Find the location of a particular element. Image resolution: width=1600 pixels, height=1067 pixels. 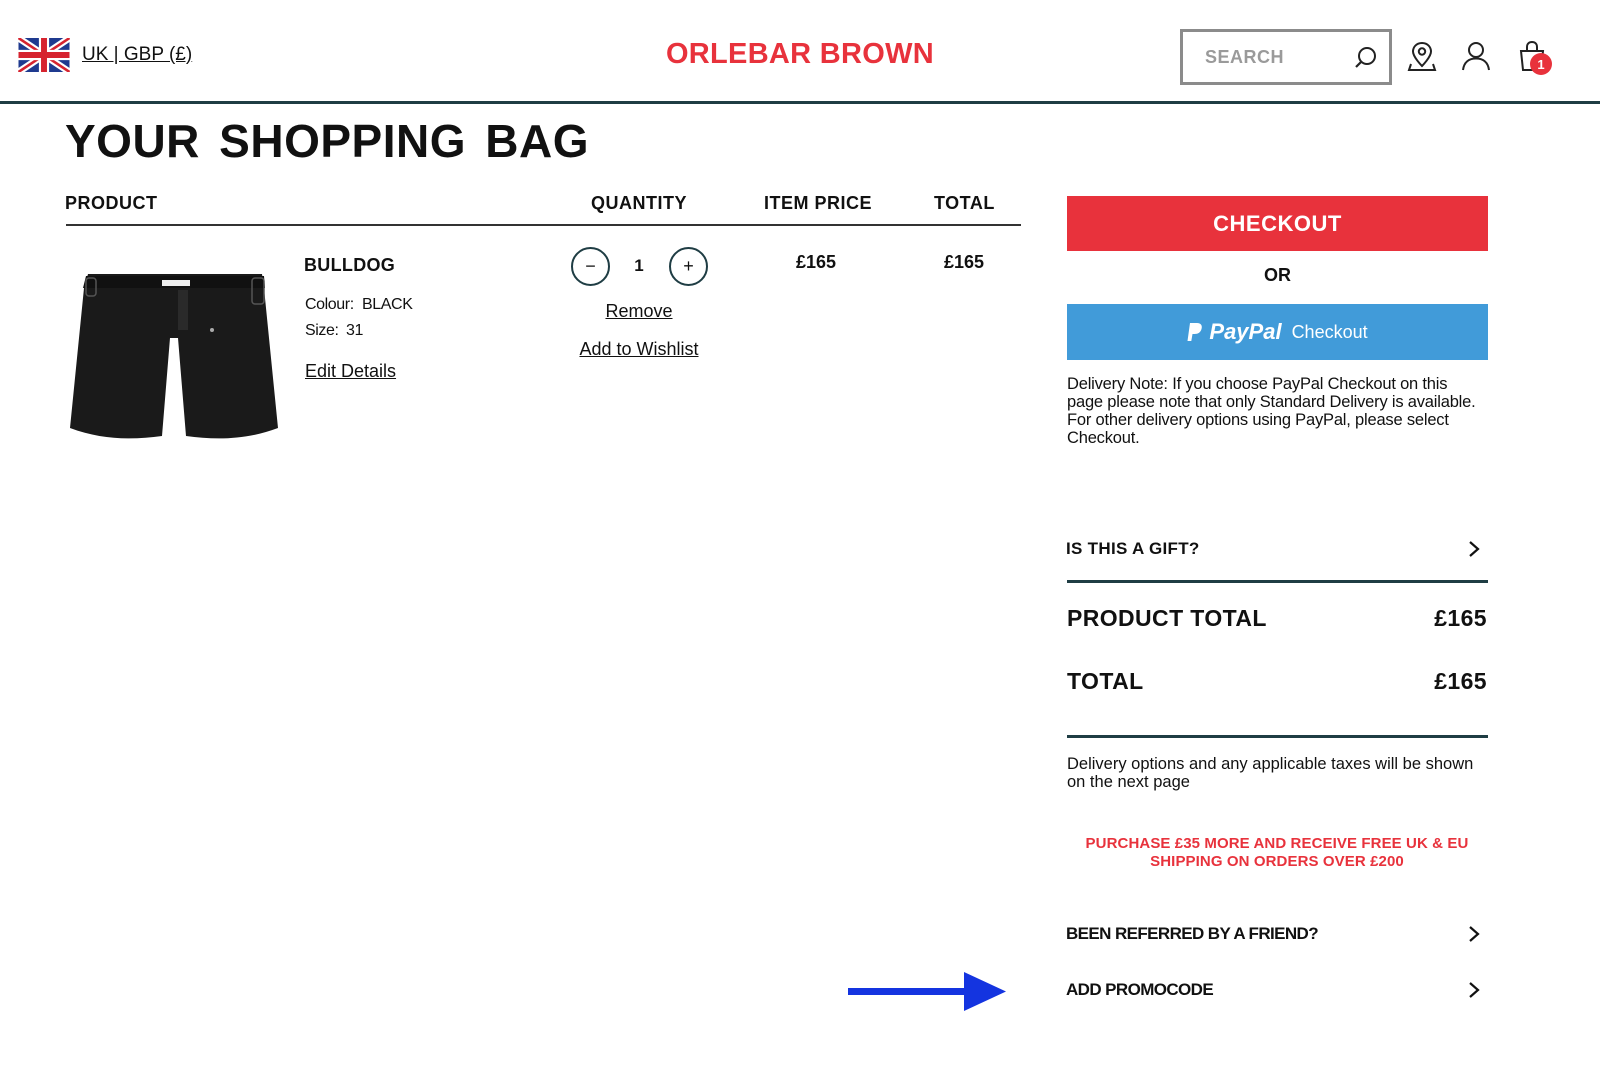

add-promocode-label: ADD PROMOCODE is located at coordinates (1140, 989).